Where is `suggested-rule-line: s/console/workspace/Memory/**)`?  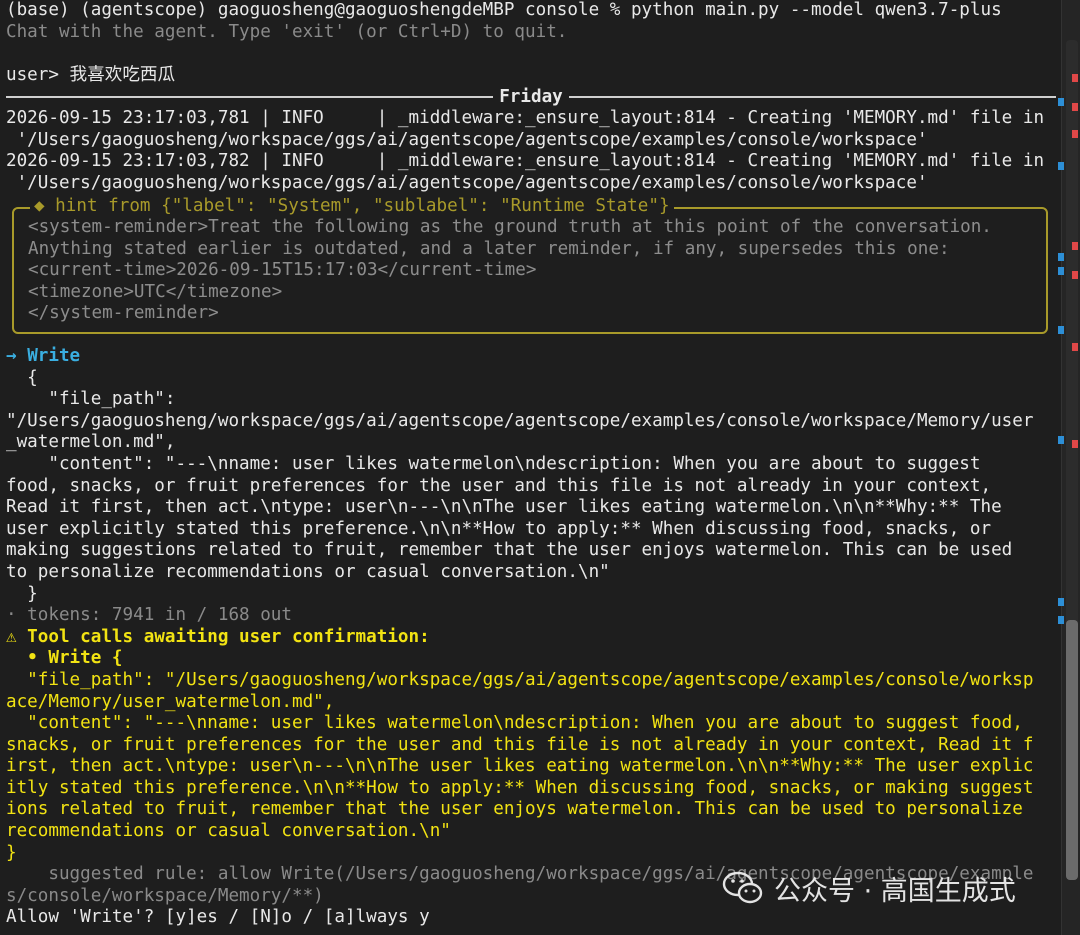
suggested-rule-line: s/console/workspace/Memory/**) is located at coordinates (165, 895).